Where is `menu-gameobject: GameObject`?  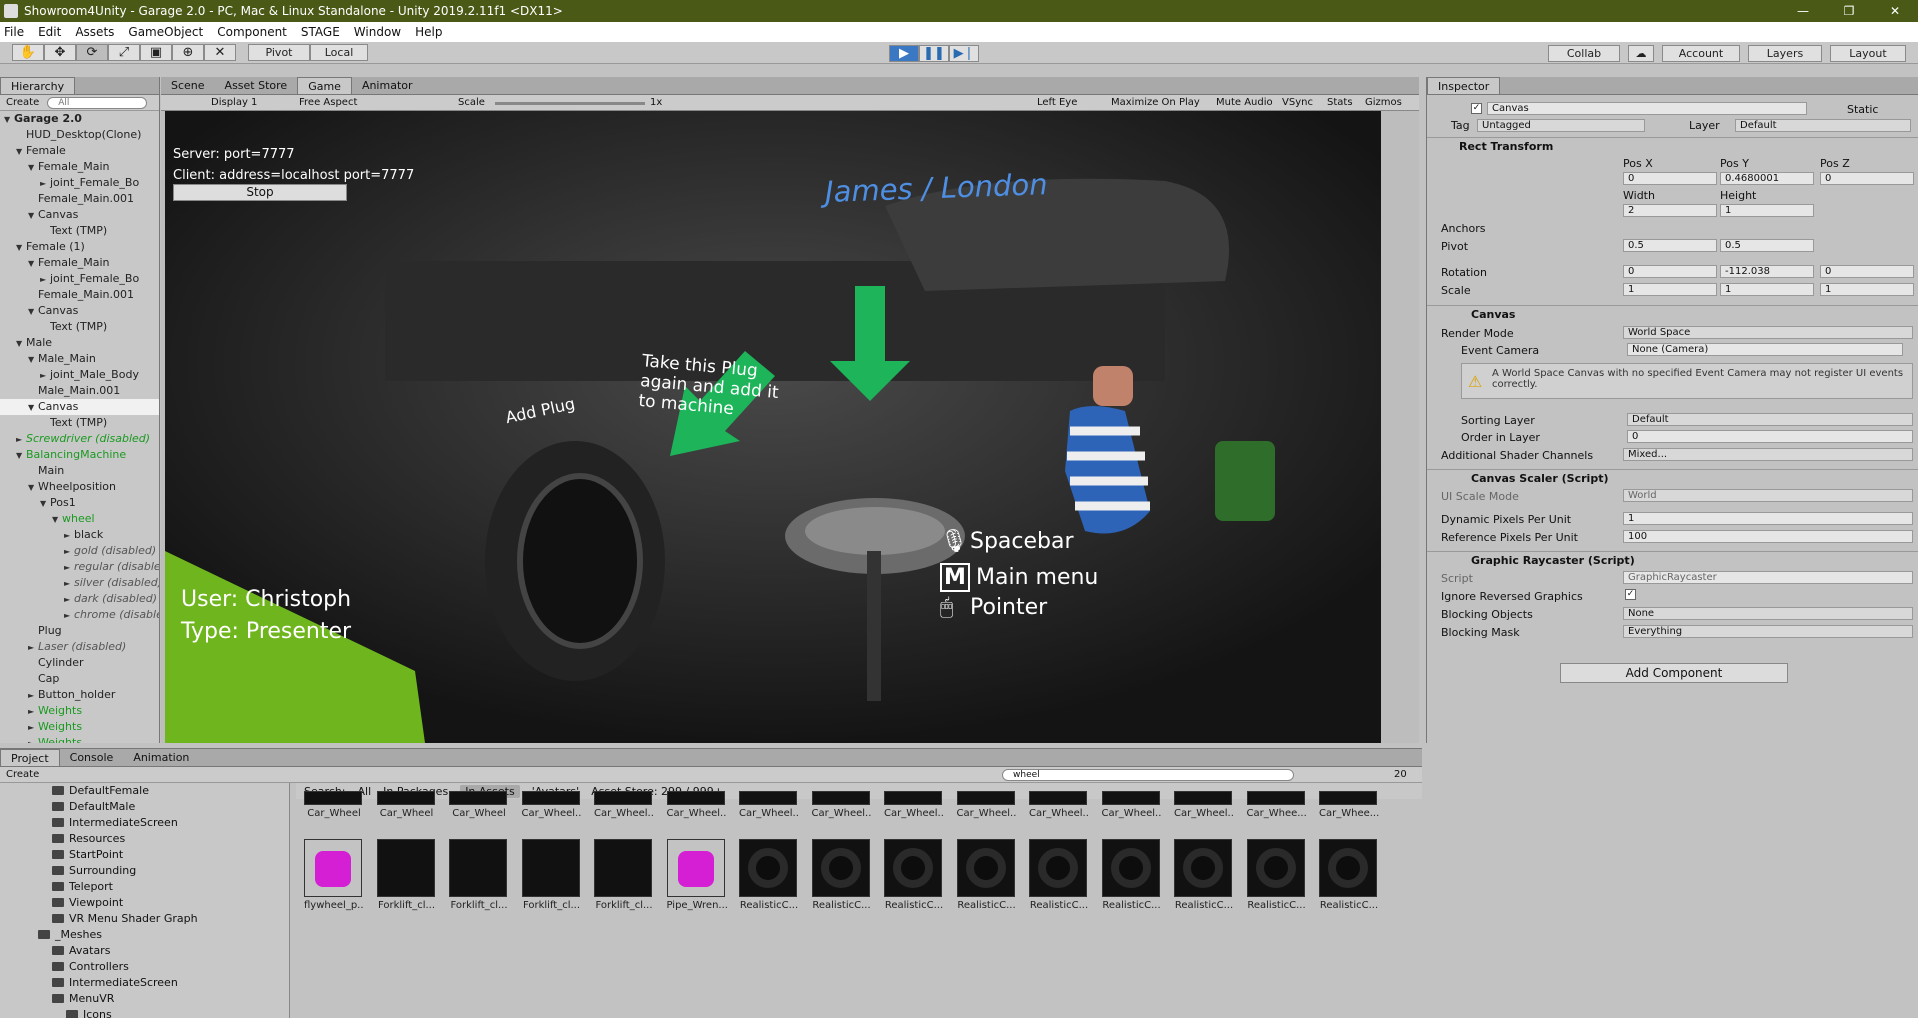 menu-gameobject: GameObject is located at coordinates (165, 32).